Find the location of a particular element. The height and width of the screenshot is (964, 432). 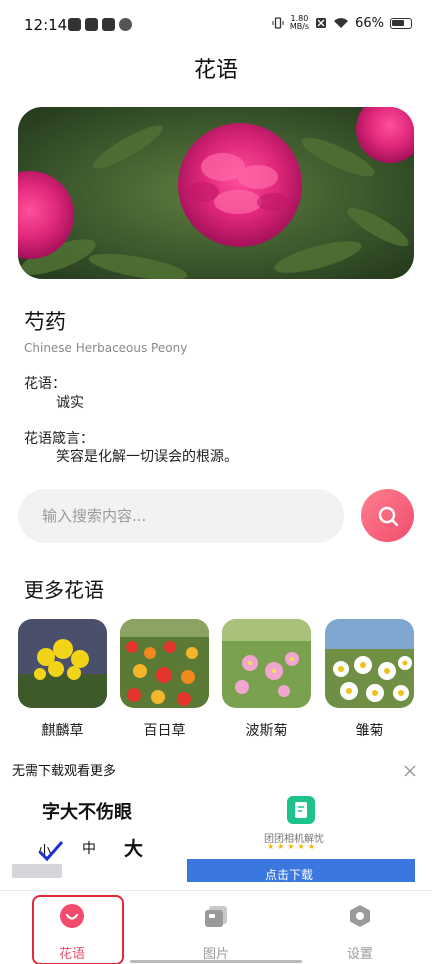

battery-percent: 66% is located at coordinates (369, 23).